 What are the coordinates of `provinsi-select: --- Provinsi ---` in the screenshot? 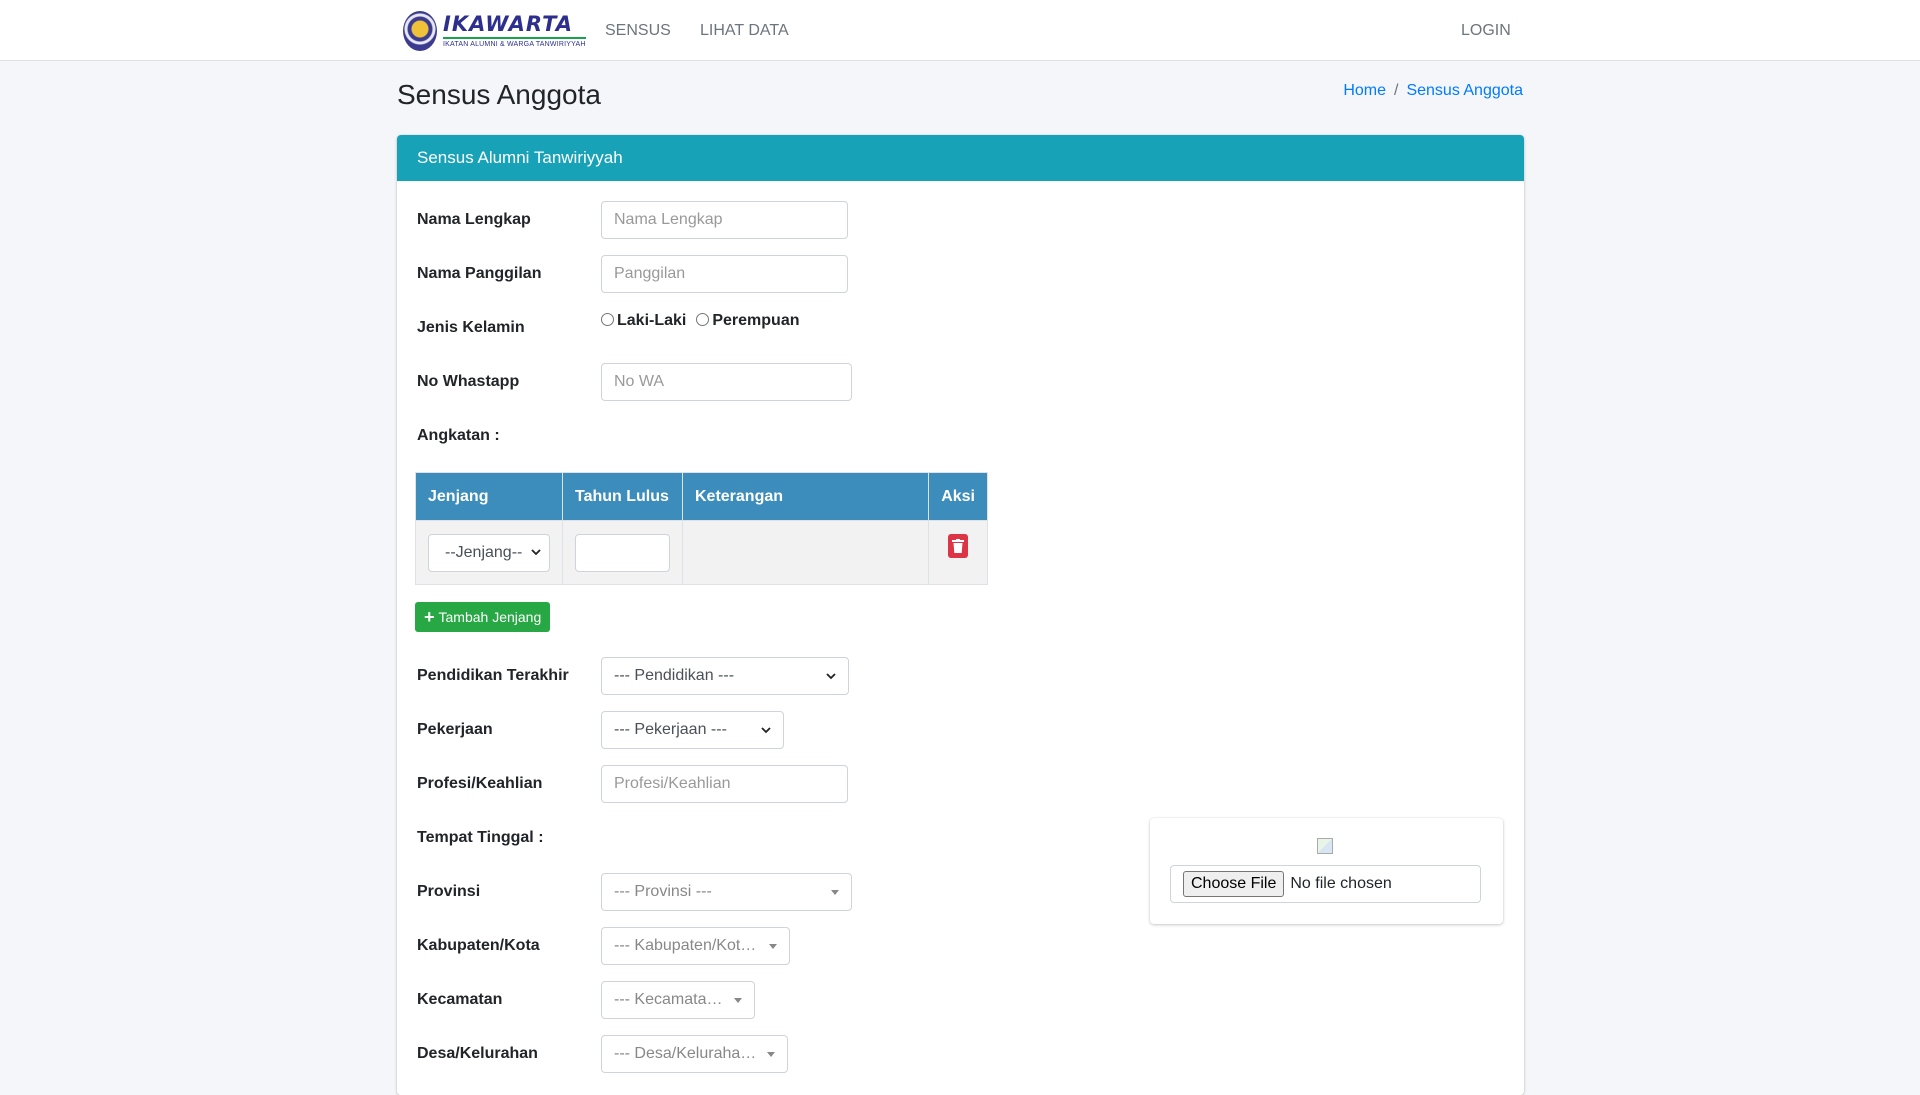 It's located at (726, 892).